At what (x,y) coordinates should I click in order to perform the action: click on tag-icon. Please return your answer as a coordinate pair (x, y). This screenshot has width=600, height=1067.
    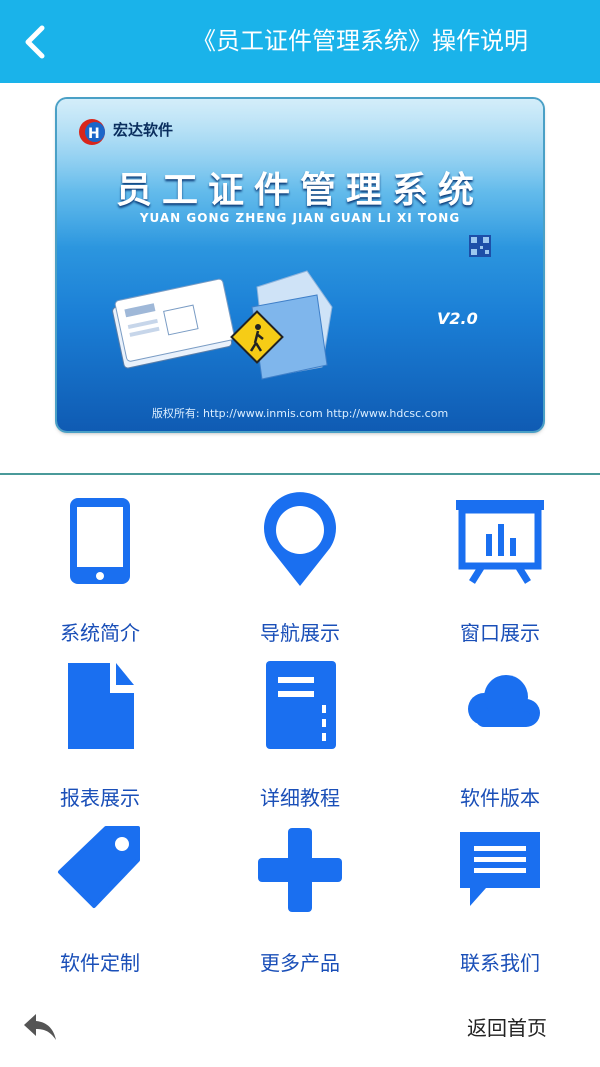
    Looking at the image, I should click on (99, 867).